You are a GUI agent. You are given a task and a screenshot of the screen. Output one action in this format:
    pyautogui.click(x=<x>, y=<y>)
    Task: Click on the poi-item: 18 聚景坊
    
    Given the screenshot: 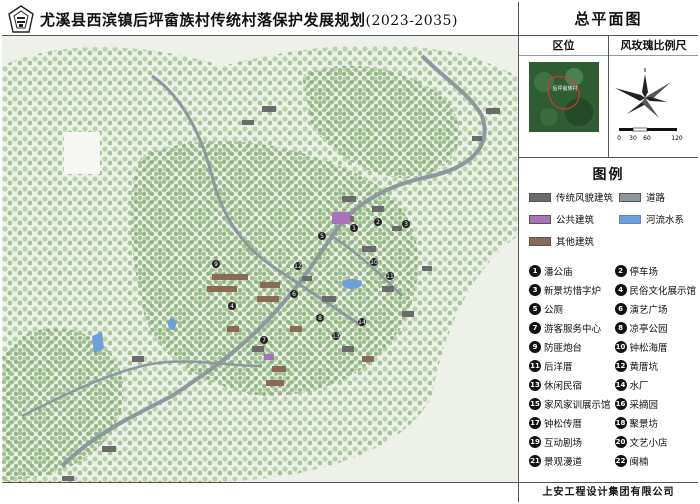 What is the action you would take?
    pyautogui.click(x=655, y=423)
    